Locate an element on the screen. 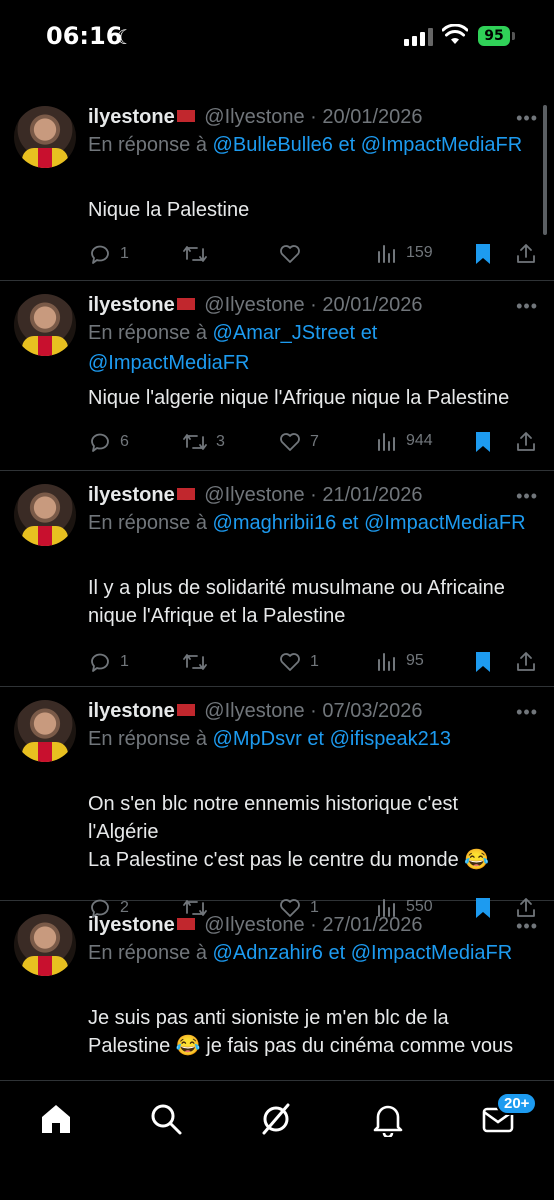  reply-prefix: En réponse à is located at coordinates (147, 953).